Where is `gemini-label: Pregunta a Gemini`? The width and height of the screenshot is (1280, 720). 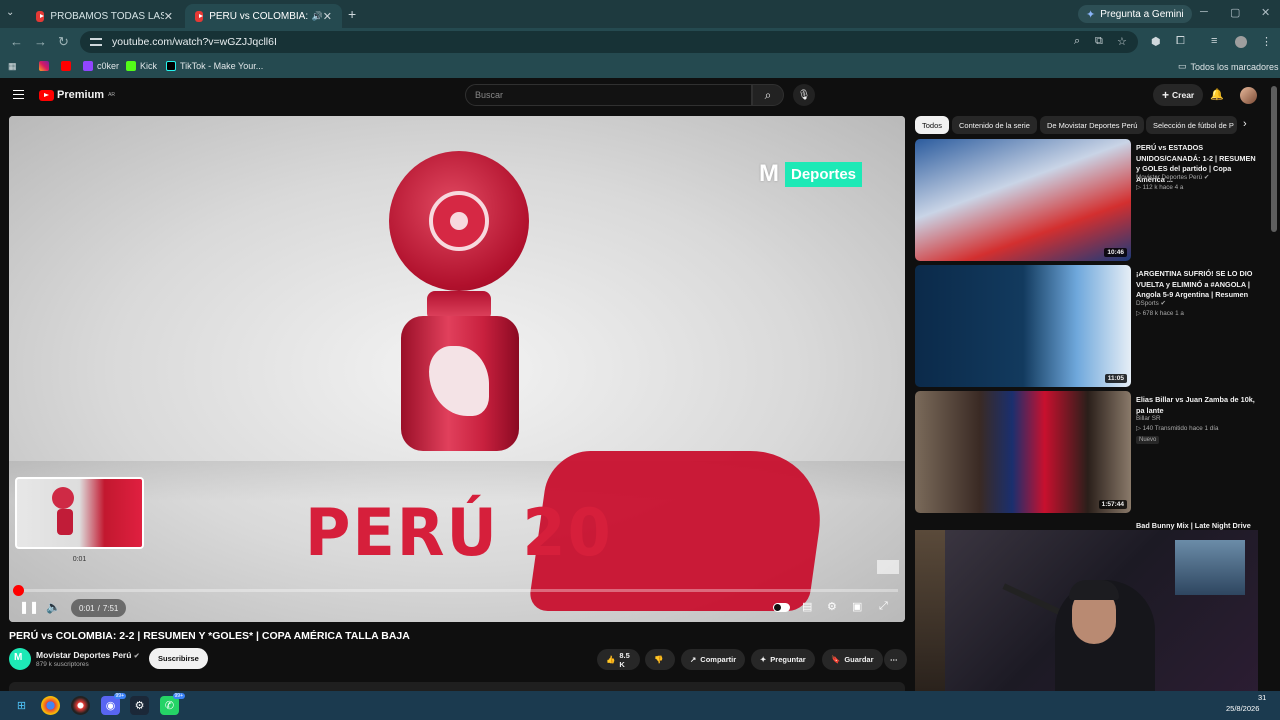 gemini-label: Pregunta a Gemini is located at coordinates (1142, 14).